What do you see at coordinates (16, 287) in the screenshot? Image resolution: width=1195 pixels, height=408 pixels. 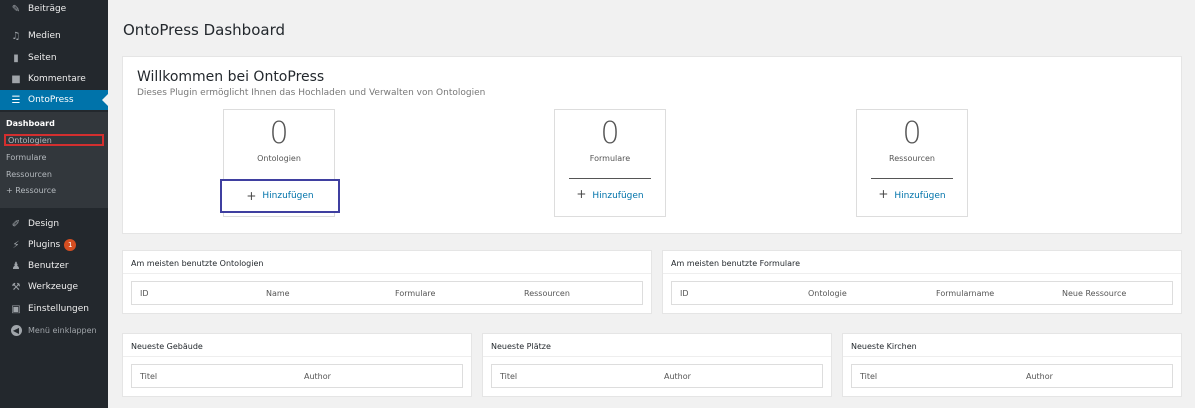 I see `wrench-icon: ⚒` at bounding box center [16, 287].